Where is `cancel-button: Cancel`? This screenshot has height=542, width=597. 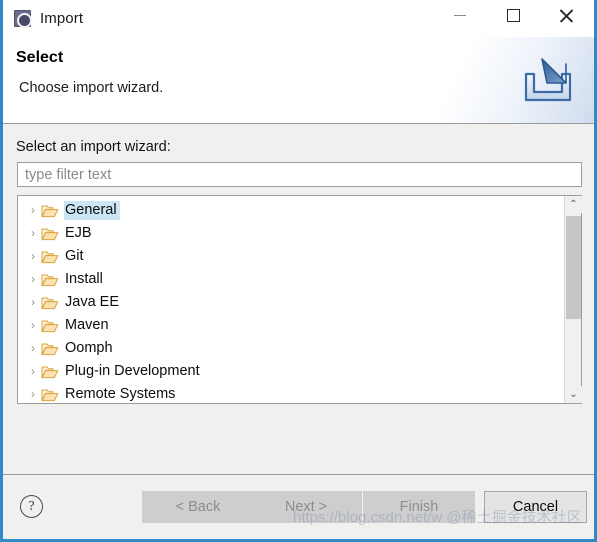
cancel-button: Cancel is located at coordinates (535, 507).